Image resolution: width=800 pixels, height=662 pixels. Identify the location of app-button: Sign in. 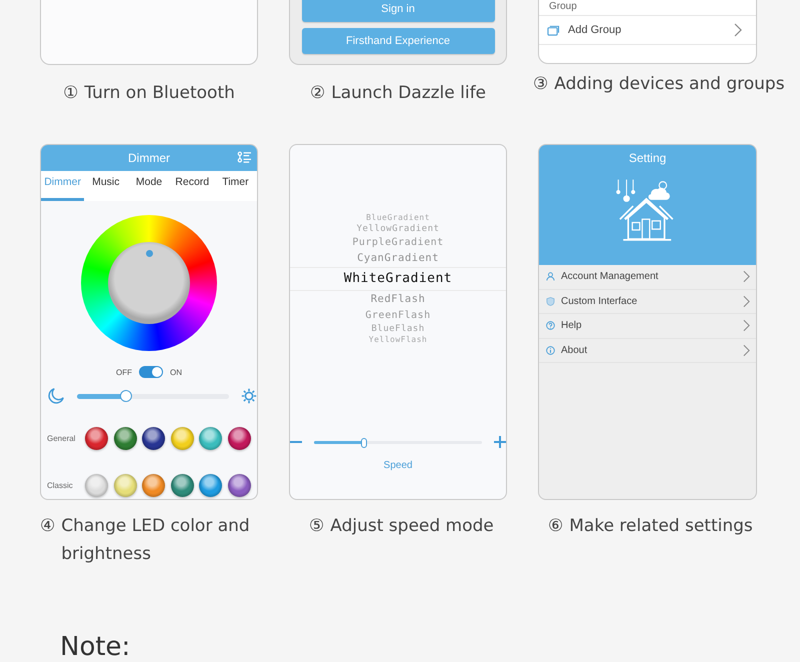
(398, 11).